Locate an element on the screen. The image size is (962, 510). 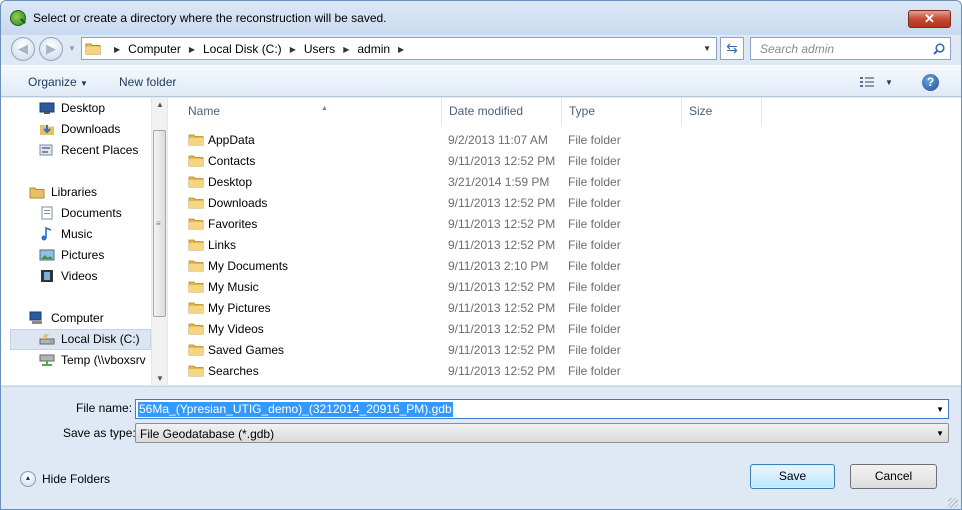
sidebar-item-label: Desktop is located at coordinates (83, 108).